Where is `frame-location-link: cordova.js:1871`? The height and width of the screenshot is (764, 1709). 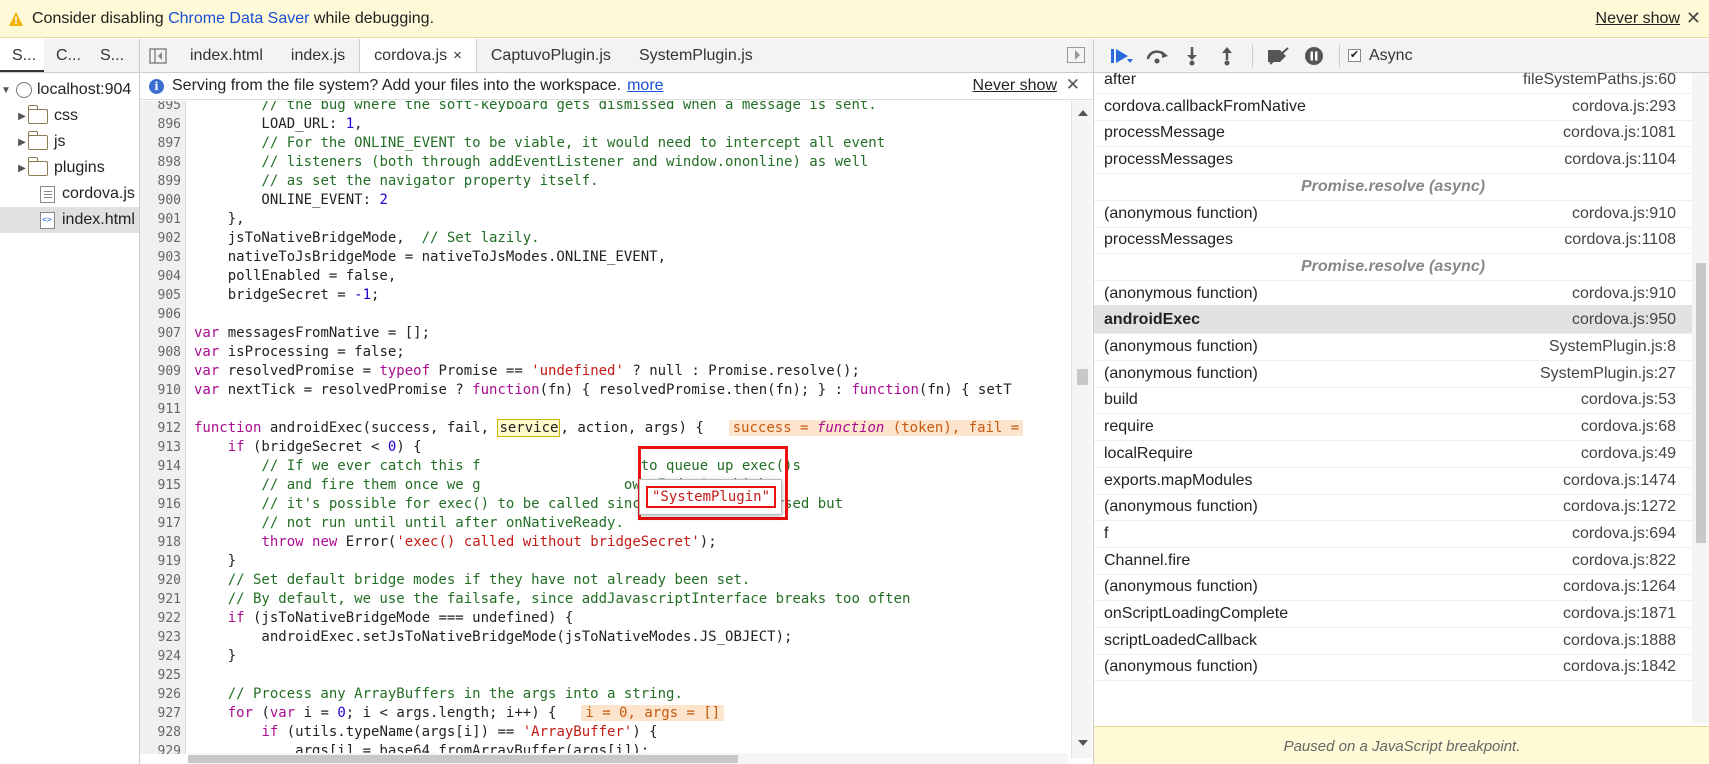
frame-location-link: cordova.js:1871 is located at coordinates (1619, 614).